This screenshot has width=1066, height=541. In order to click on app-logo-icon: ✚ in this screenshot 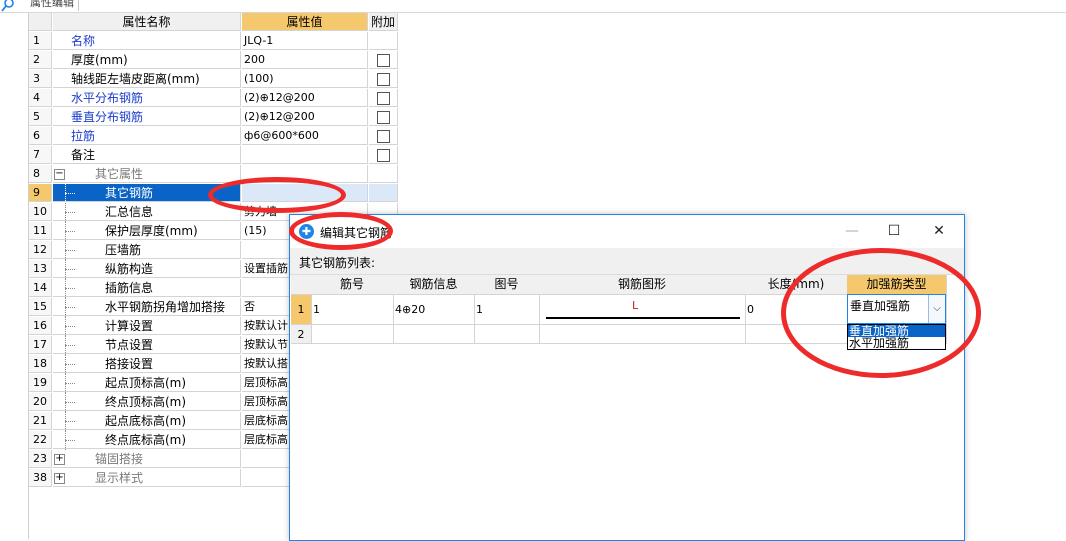, I will do `click(306, 231)`.